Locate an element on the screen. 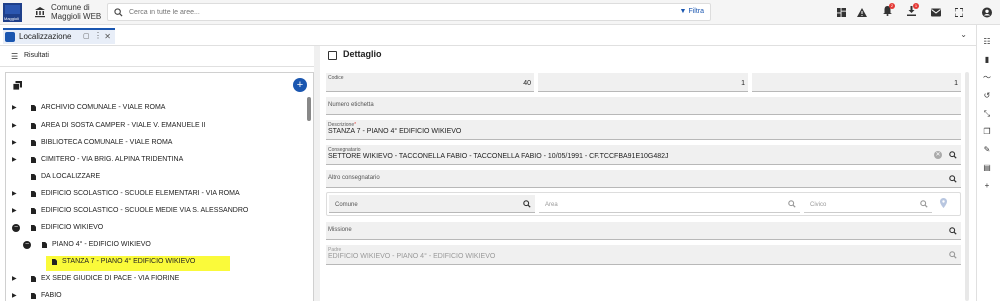  copy-icon is located at coordinates (17, 85).